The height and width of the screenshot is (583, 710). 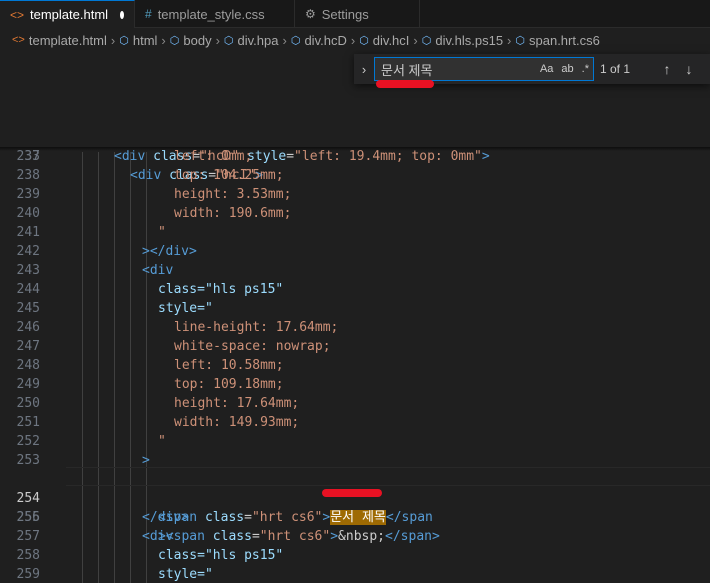 I want to click on code-line: 239 height: 3.53mm;, so click(x=355, y=194).